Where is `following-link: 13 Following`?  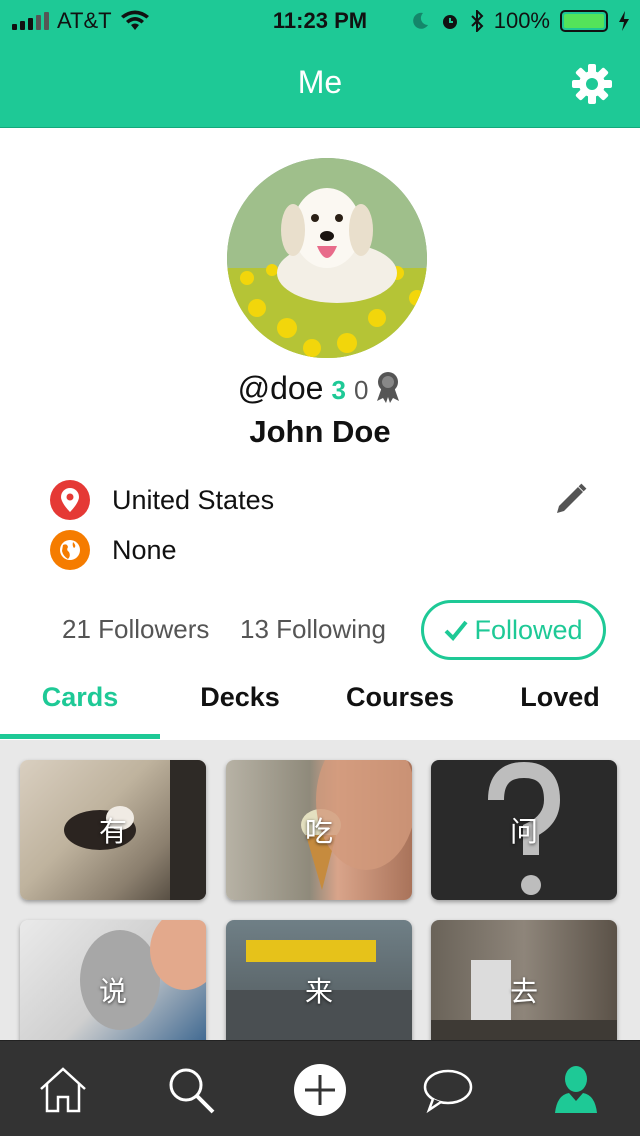 following-link: 13 Following is located at coordinates (313, 629).